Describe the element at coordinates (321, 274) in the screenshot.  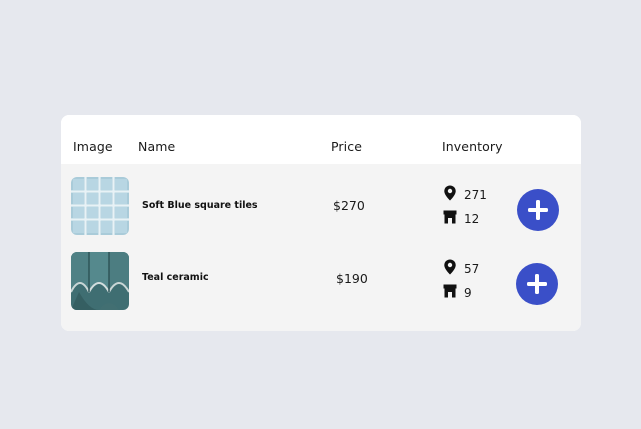
I see `table-row: Teal ceramic $190 57 9` at that location.